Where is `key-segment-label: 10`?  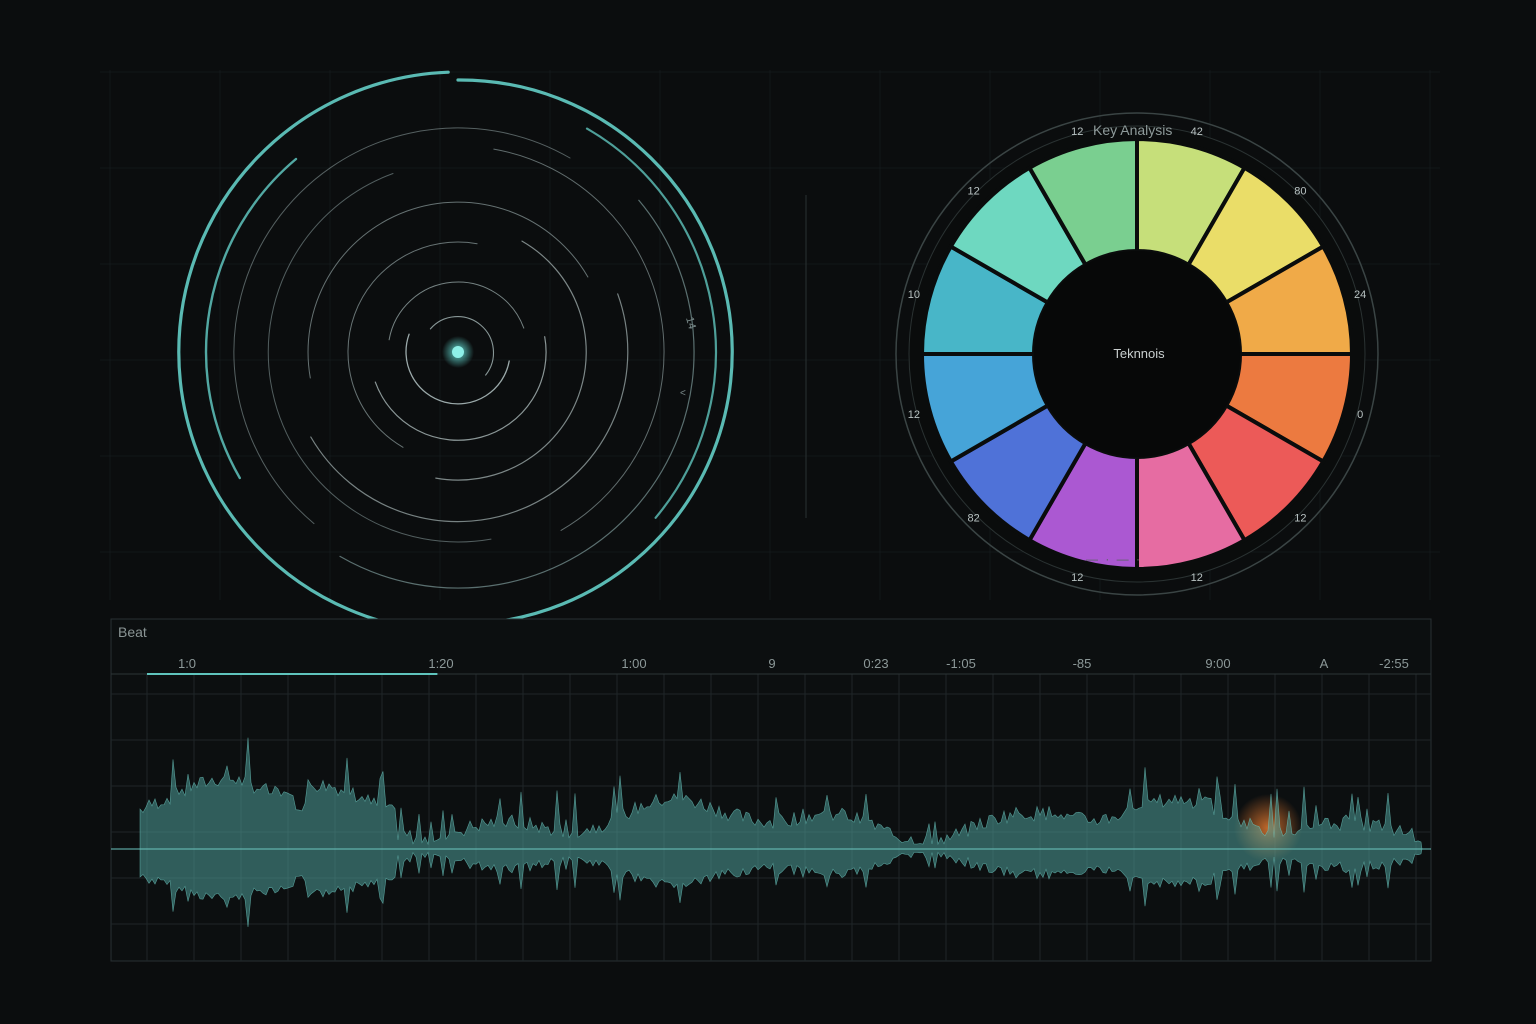 key-segment-label: 10 is located at coordinates (914, 295).